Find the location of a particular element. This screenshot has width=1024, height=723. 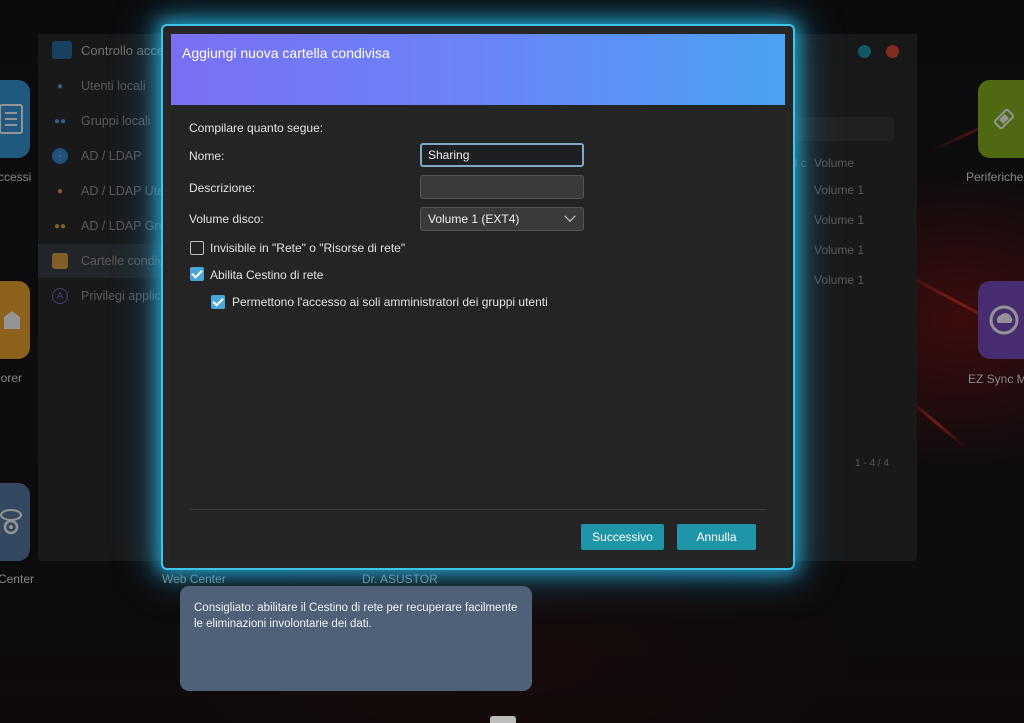

volume-select: Volume 1 (EXT4) is located at coordinates (502, 219).